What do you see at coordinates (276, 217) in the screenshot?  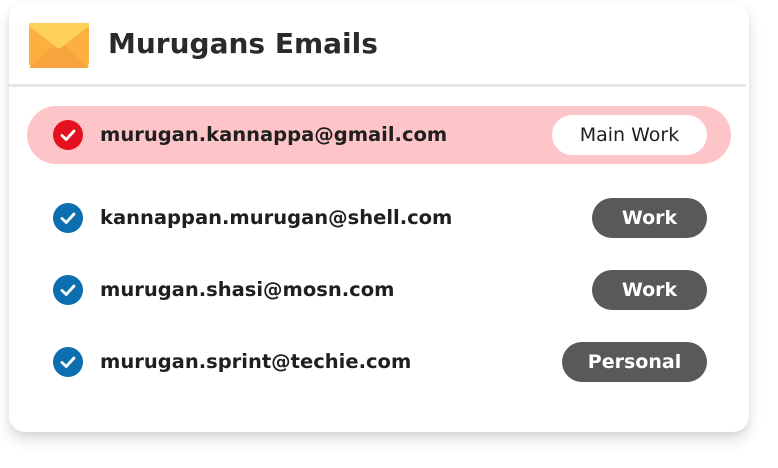 I see `email-address: kannappan.murugan@shell.com` at bounding box center [276, 217].